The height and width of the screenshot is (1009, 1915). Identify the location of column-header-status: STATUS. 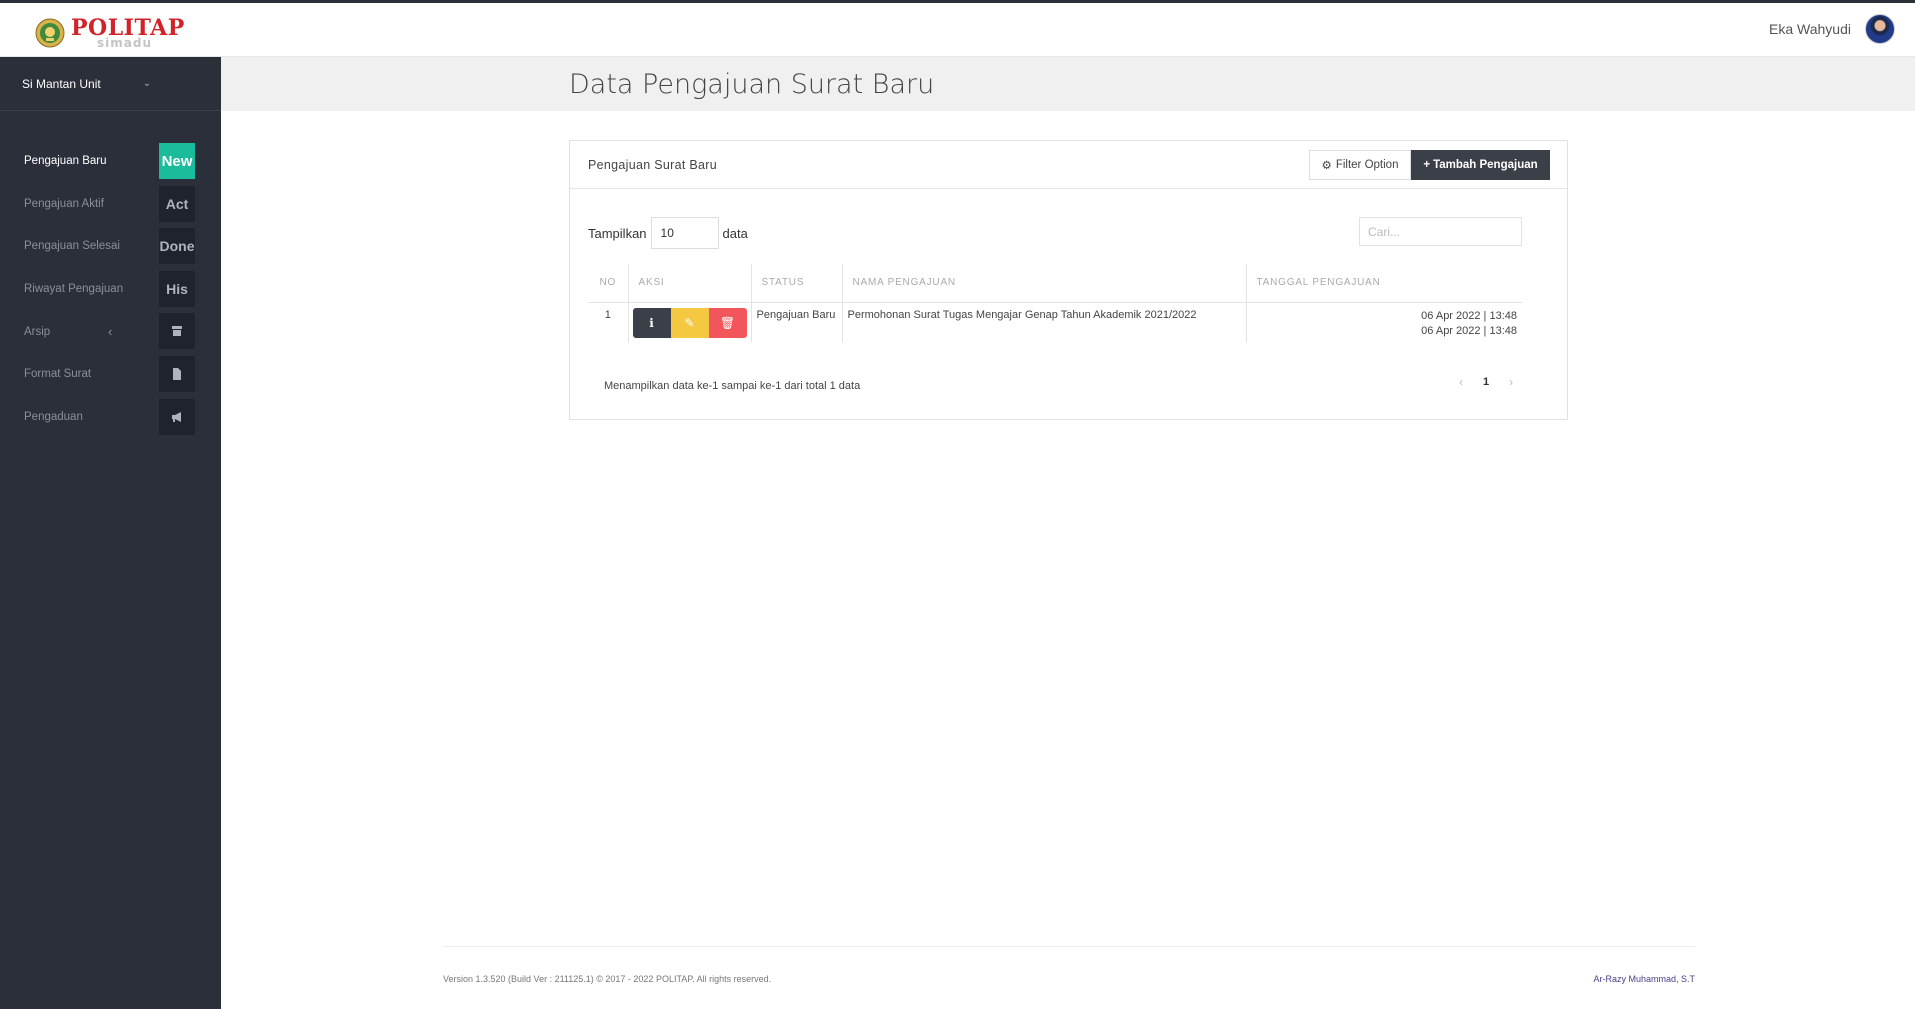
(796, 283).